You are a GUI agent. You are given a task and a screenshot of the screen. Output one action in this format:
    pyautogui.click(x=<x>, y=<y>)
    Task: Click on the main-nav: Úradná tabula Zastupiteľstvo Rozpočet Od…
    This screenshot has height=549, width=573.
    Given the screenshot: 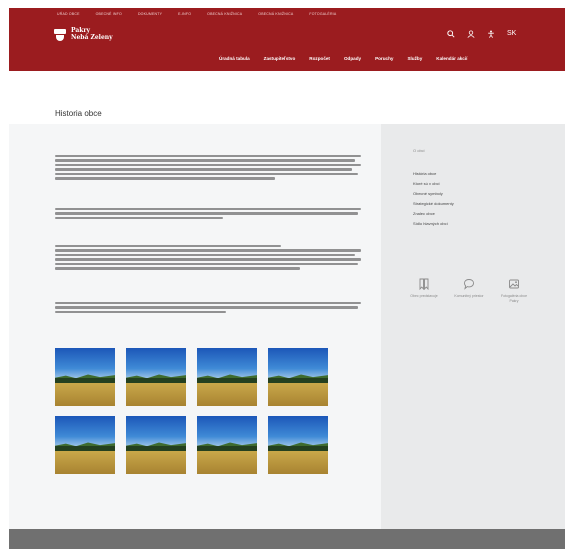 What is the action you would take?
    pyautogui.click(x=343, y=58)
    